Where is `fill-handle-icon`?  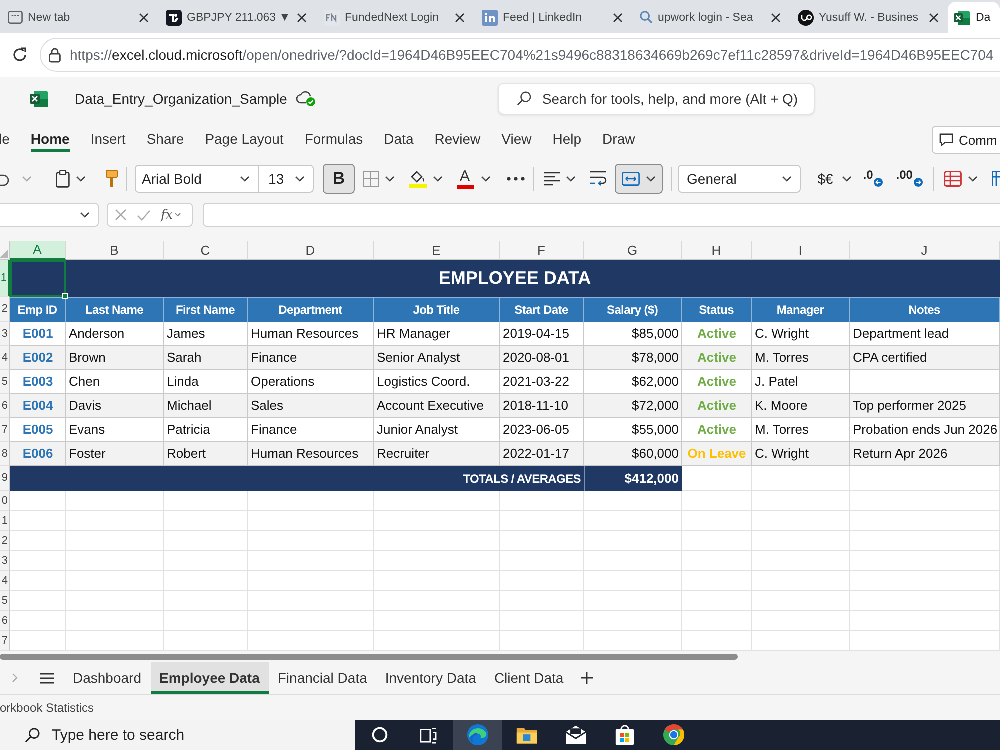 fill-handle-icon is located at coordinates (65, 296).